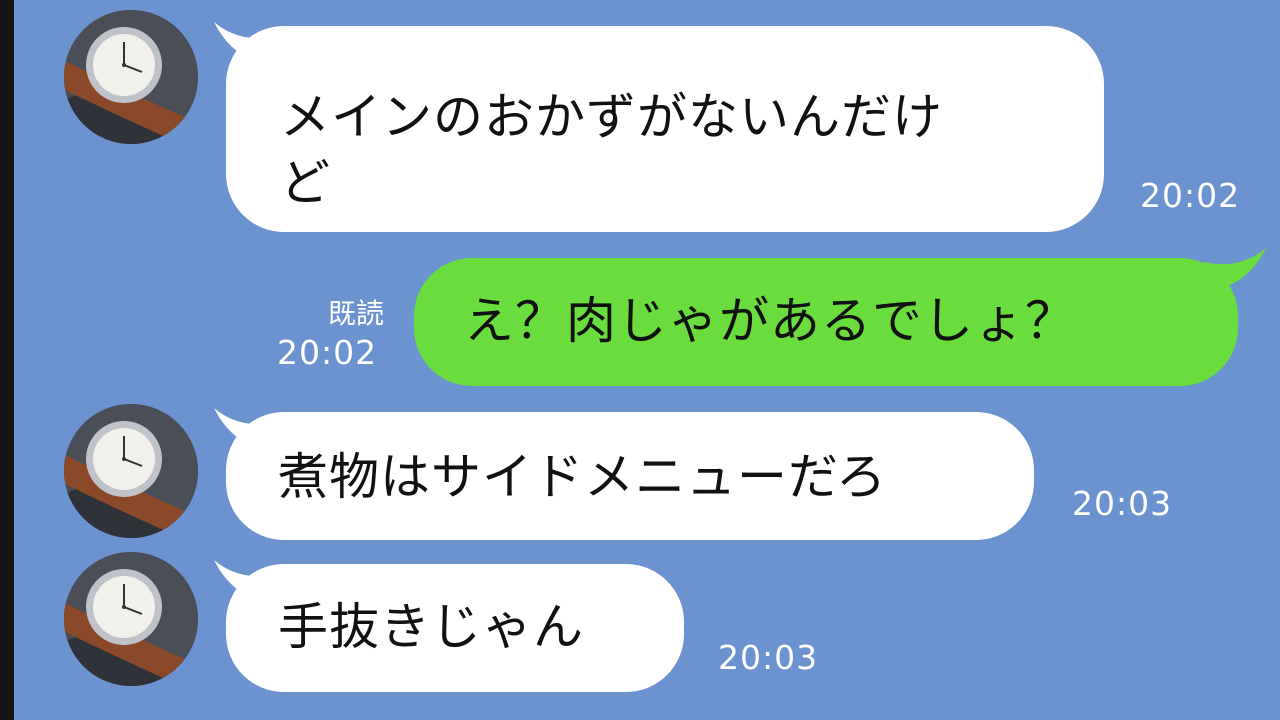 The width and height of the screenshot is (1280, 720). Describe the element at coordinates (611, 117) in the screenshot. I see `message-text-line-1: メインのおかずがないんだけ` at that location.